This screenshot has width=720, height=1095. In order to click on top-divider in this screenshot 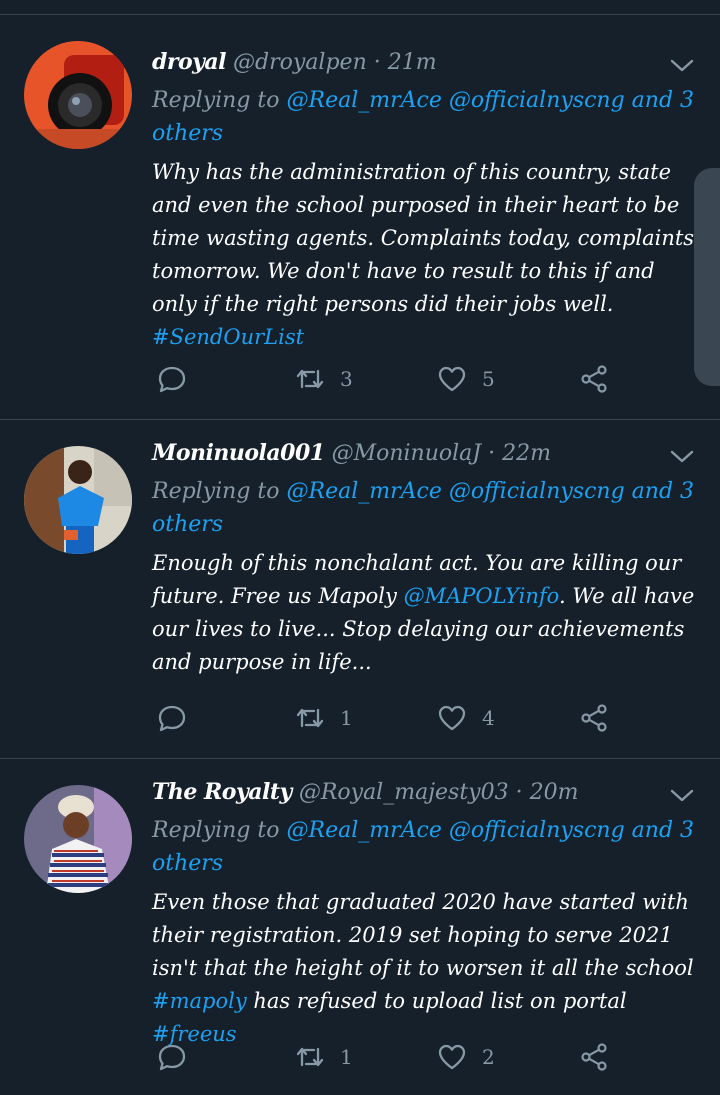, I will do `click(360, 7)`.